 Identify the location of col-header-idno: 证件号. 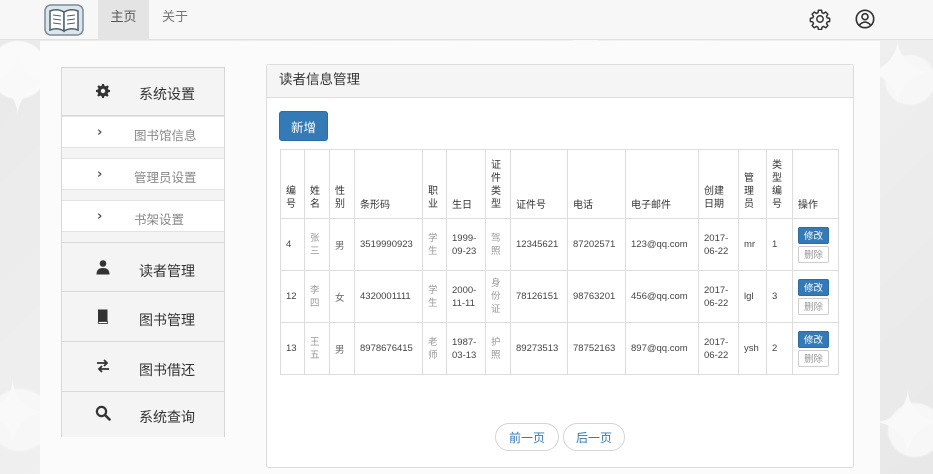
(539, 184).